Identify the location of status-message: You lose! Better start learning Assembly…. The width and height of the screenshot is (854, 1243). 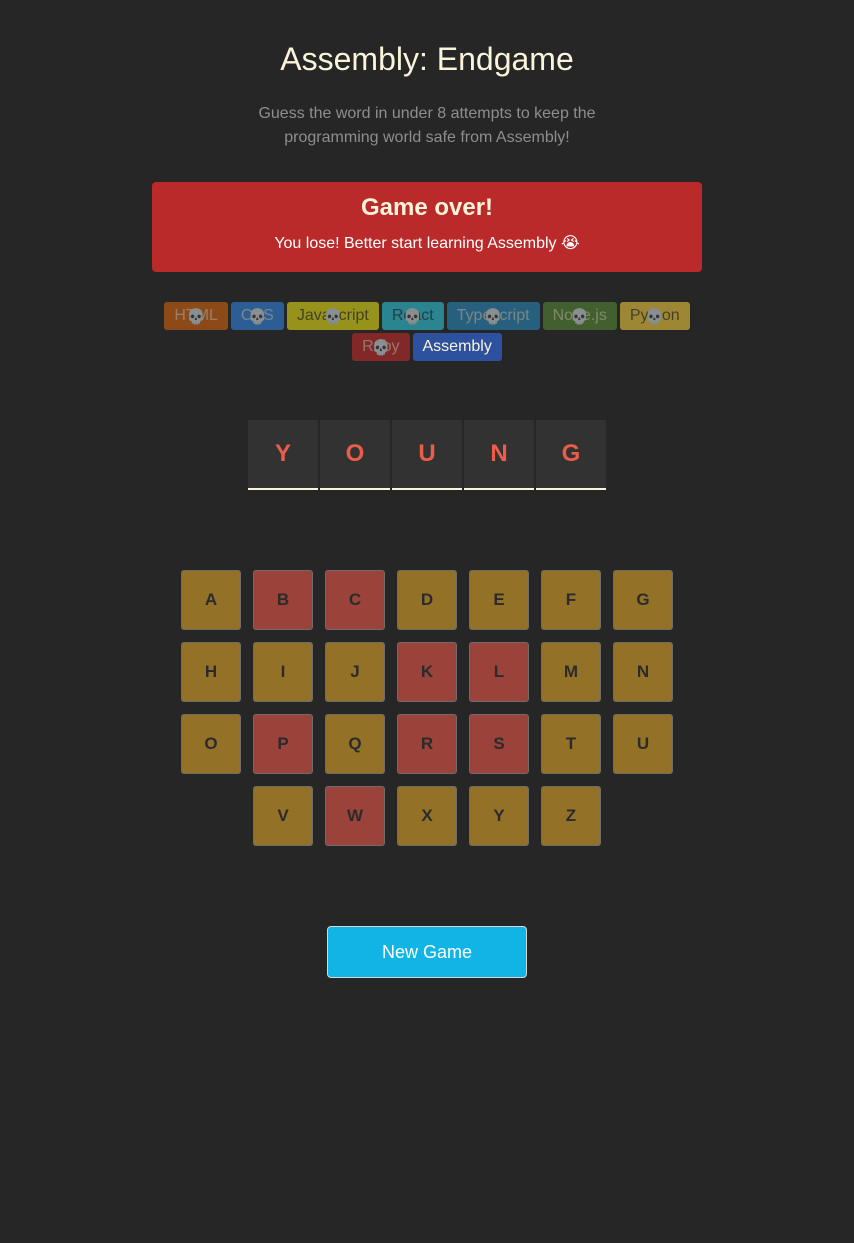
(427, 243).